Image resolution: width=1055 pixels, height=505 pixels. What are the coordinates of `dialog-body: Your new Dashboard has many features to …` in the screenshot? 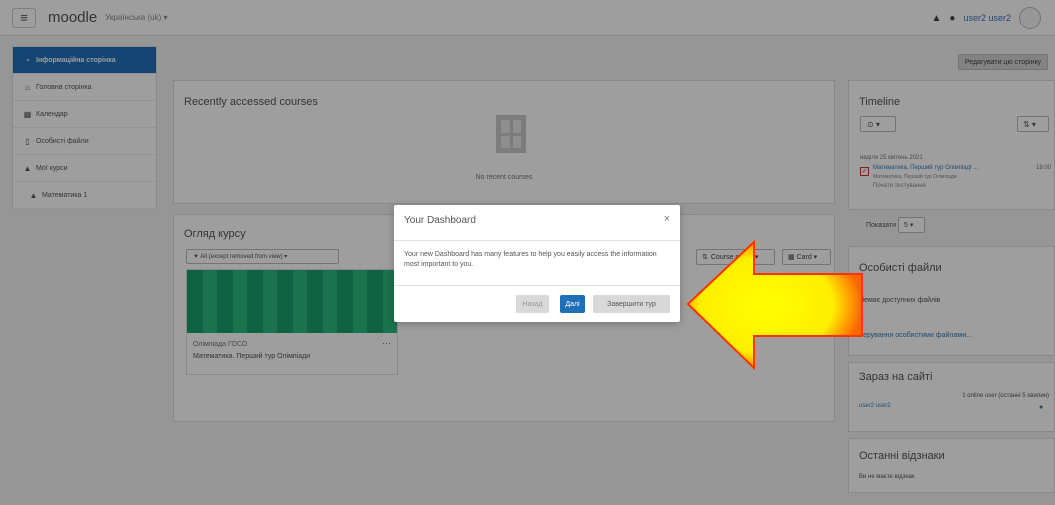 It's located at (530, 259).